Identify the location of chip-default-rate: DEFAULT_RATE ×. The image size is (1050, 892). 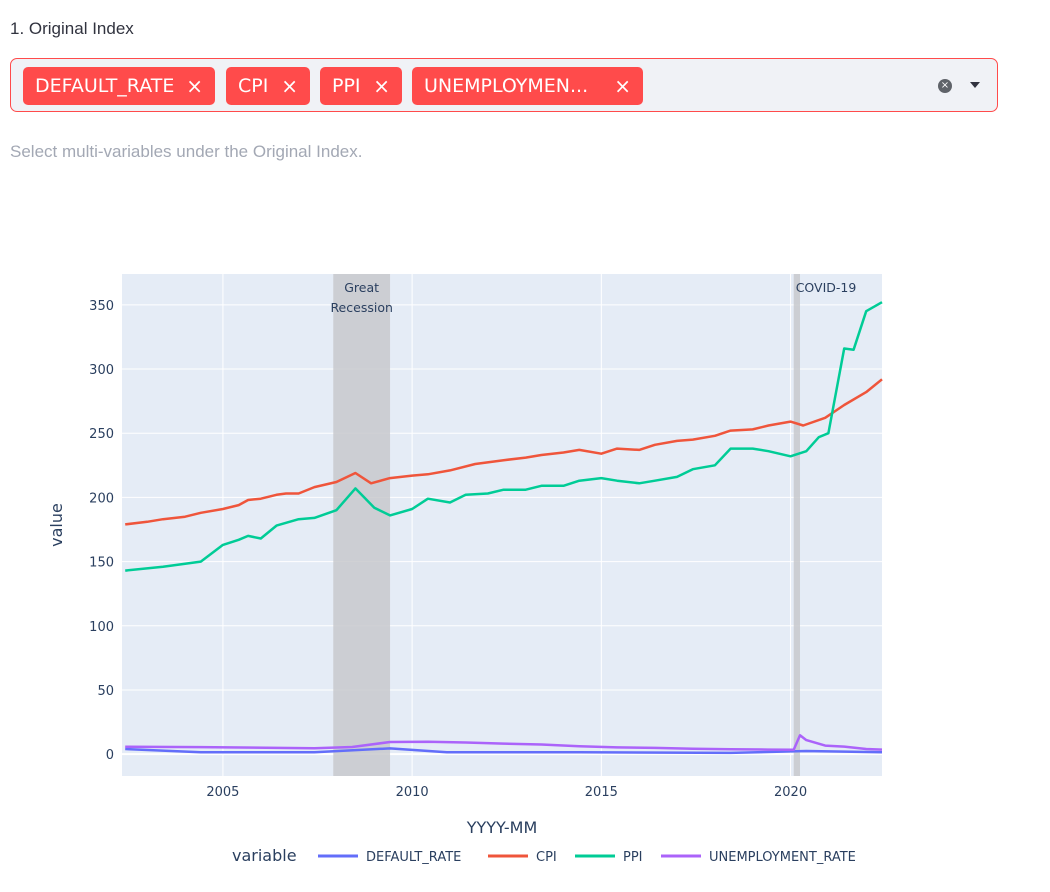
(119, 86).